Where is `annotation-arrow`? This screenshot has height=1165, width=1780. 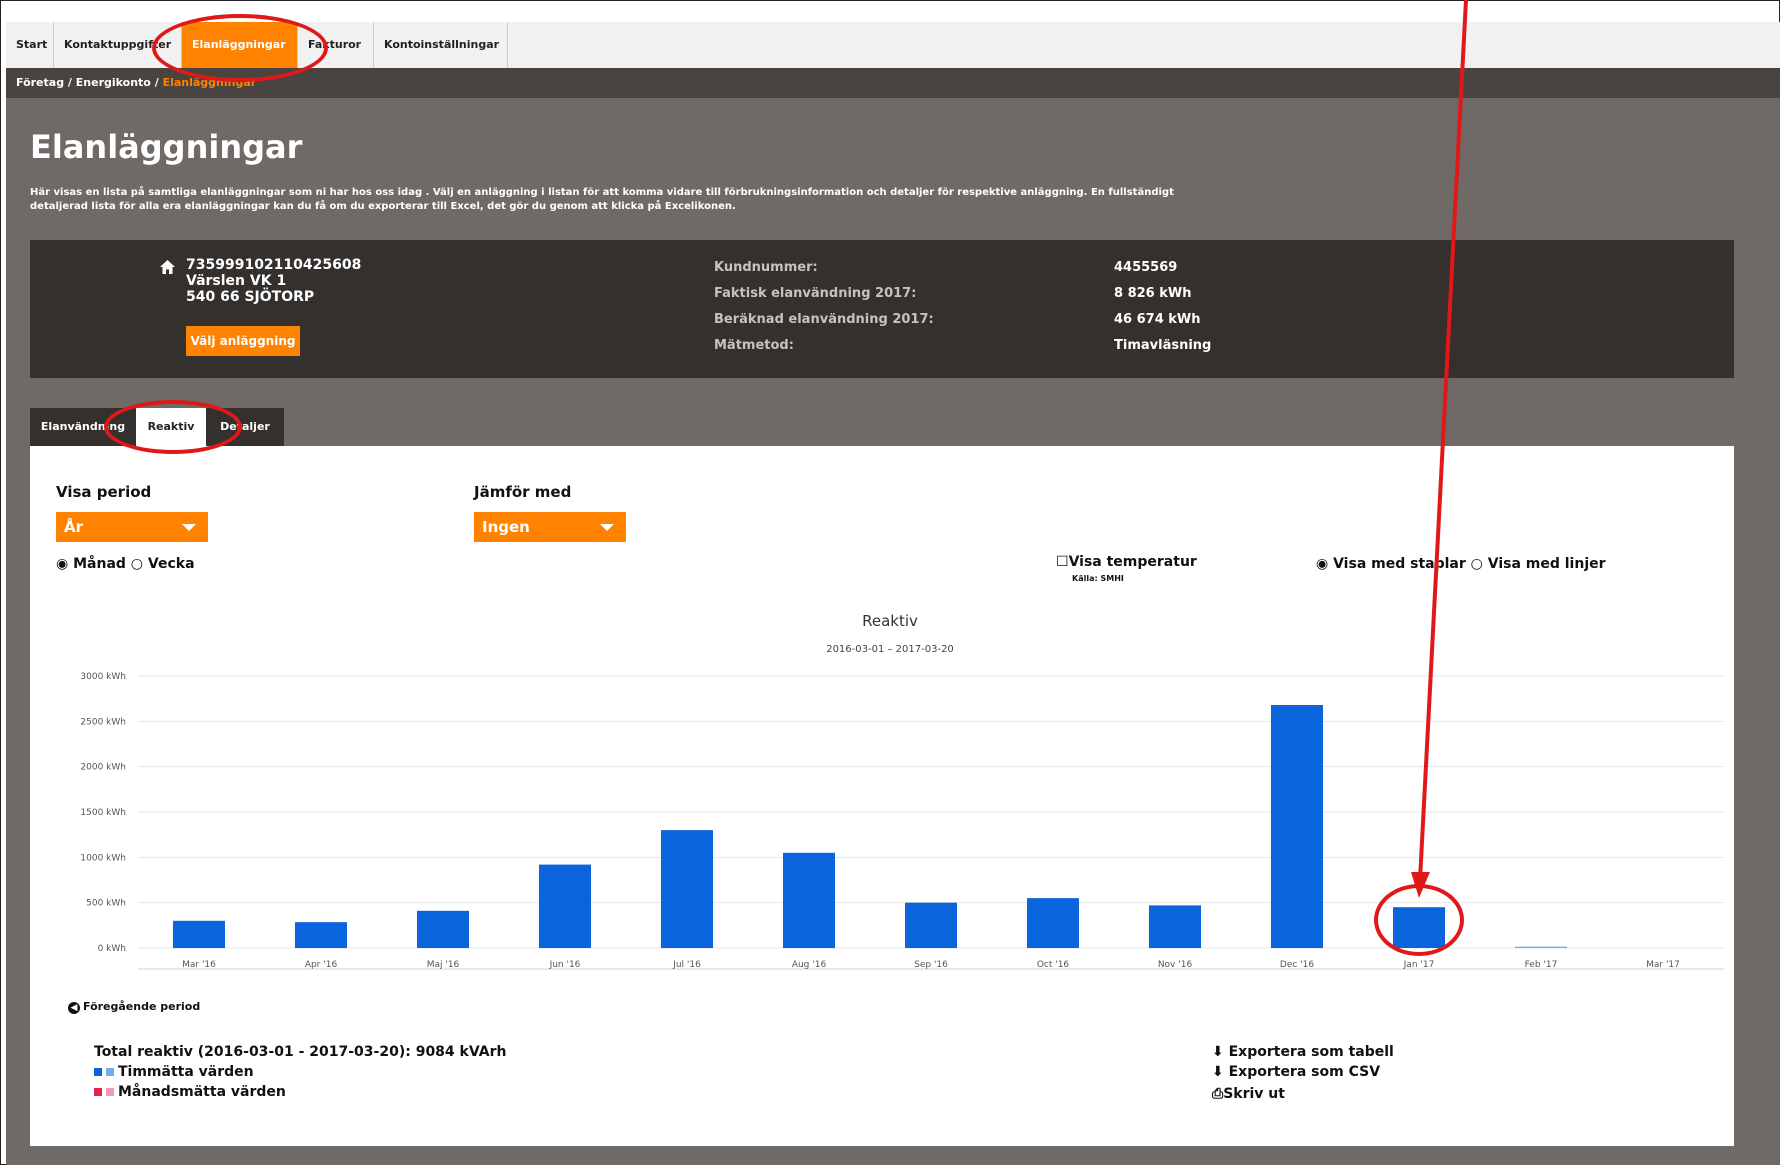
annotation-arrow is located at coordinates (1439, 449).